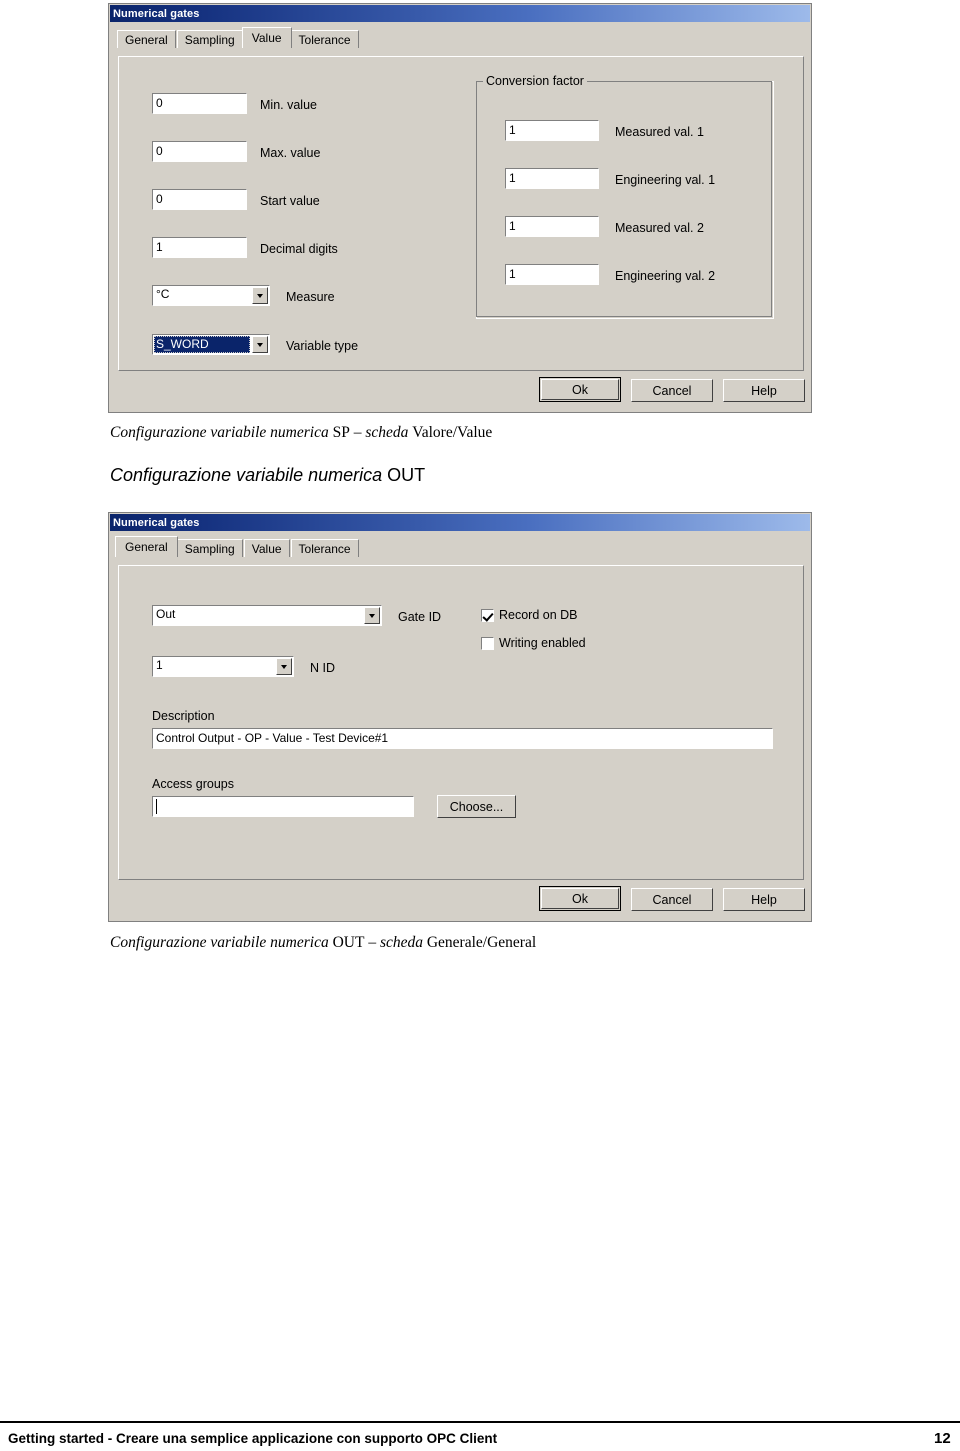  What do you see at coordinates (199, 151) in the screenshot?
I see `max-value-input: 0` at bounding box center [199, 151].